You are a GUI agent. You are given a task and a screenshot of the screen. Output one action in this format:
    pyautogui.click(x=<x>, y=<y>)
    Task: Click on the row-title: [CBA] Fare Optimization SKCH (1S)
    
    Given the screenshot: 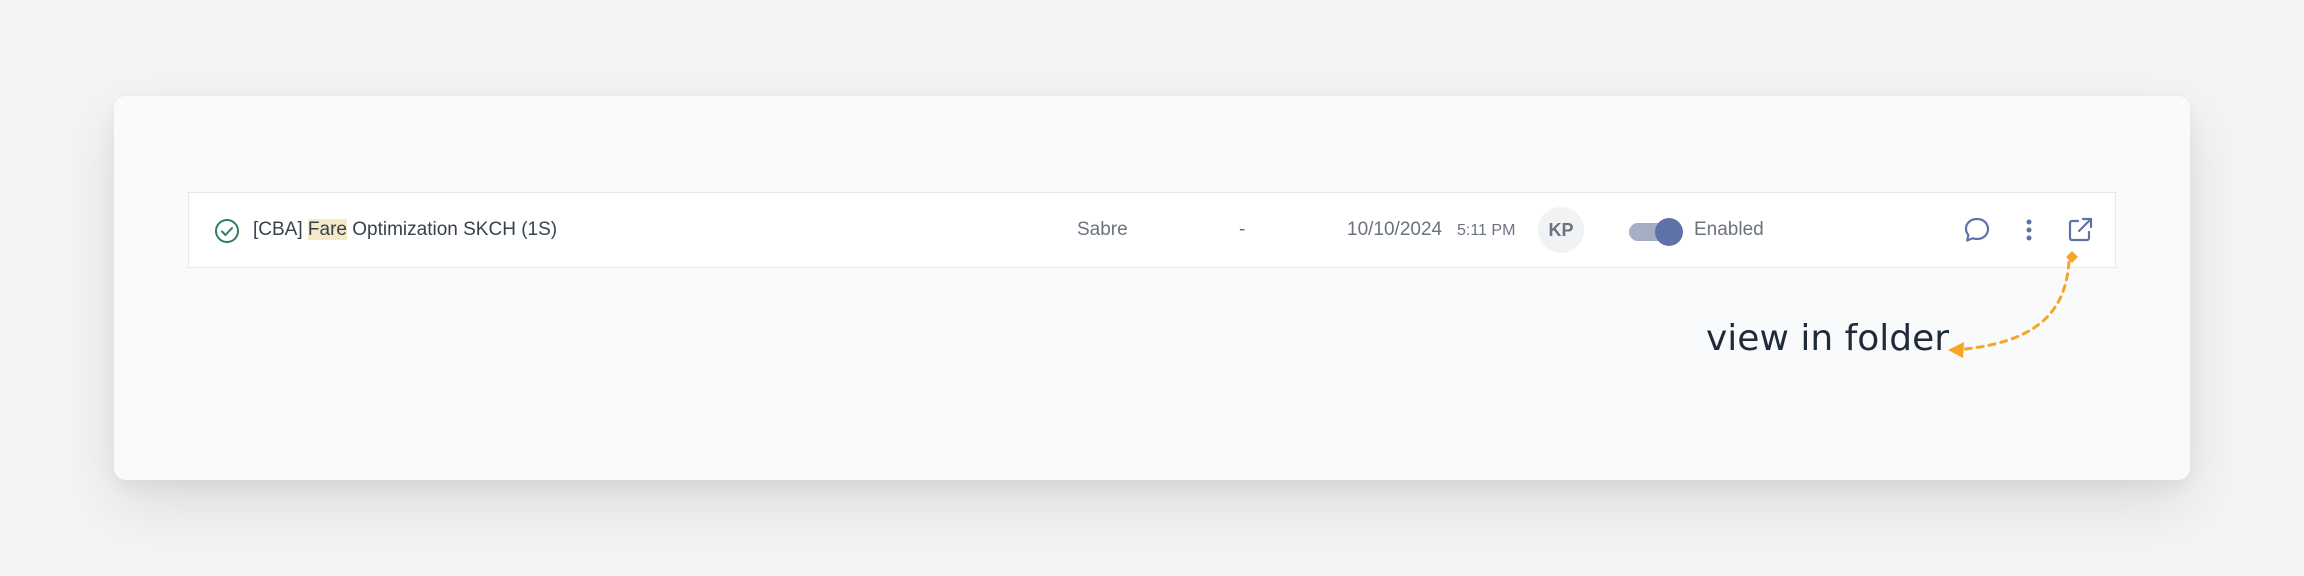 What is the action you would take?
    pyautogui.click(x=405, y=230)
    